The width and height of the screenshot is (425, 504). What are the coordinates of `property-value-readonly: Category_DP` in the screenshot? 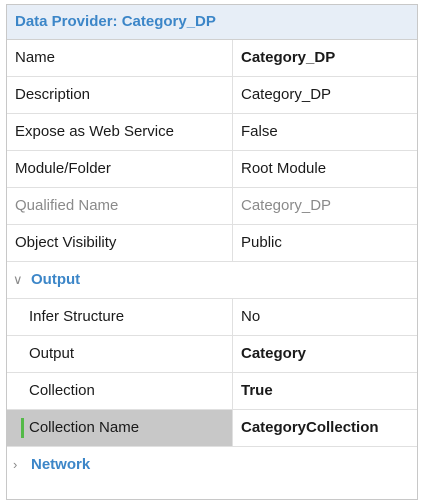 It's located at (286, 205).